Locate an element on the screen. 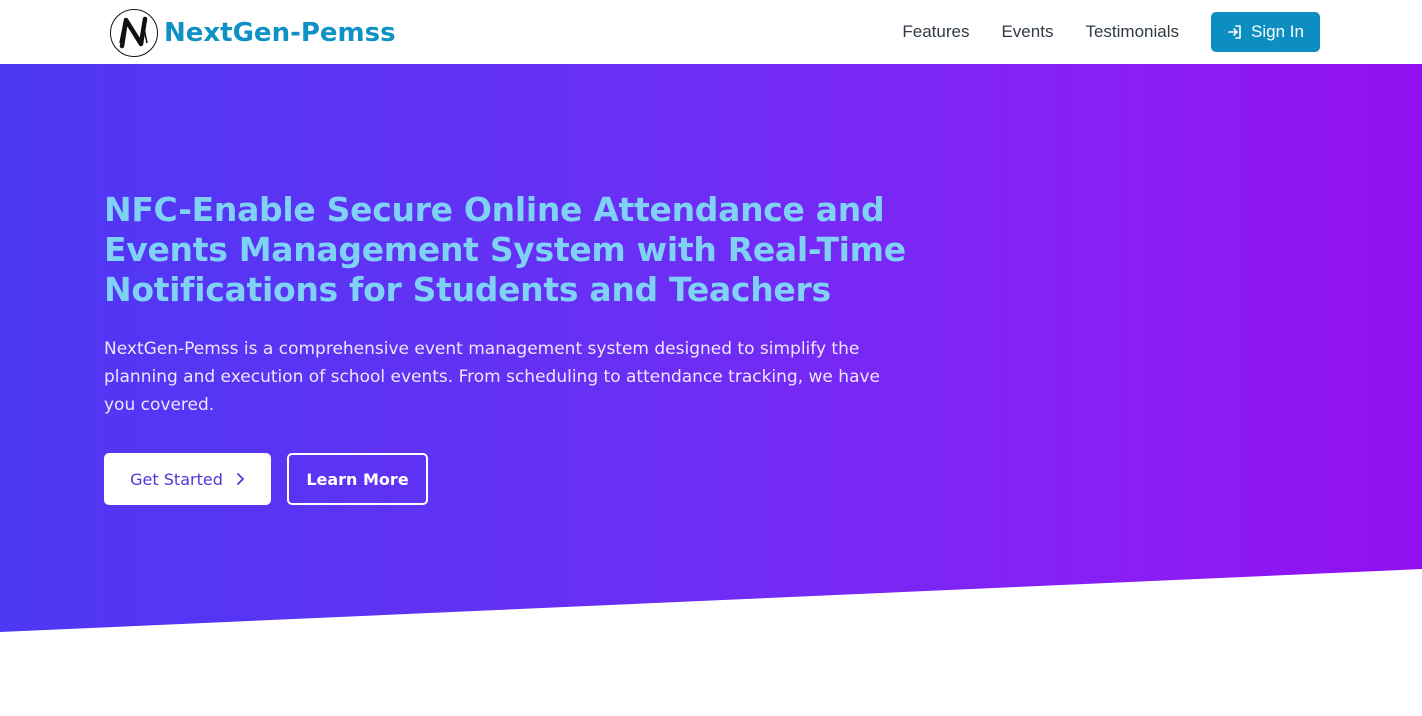  nav-links: Features Events Testimonials Sign In is located at coordinates (1111, 32).